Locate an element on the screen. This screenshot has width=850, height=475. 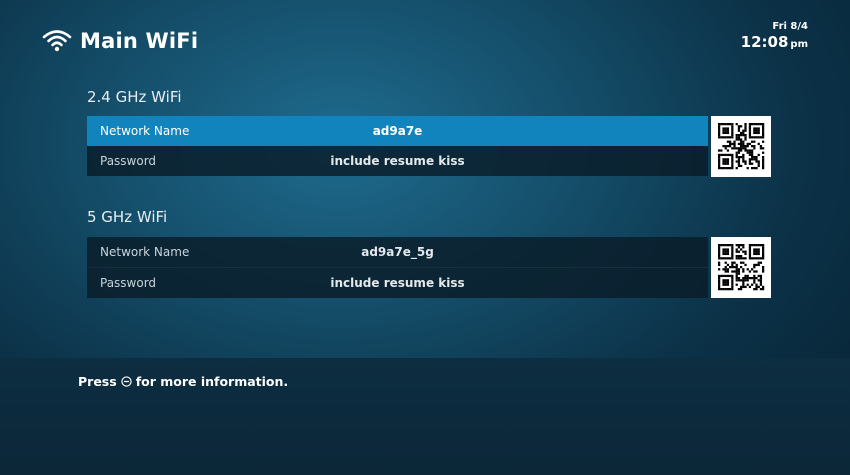
network-name-row: Network Name ad9a7e_5g is located at coordinates (397, 252).